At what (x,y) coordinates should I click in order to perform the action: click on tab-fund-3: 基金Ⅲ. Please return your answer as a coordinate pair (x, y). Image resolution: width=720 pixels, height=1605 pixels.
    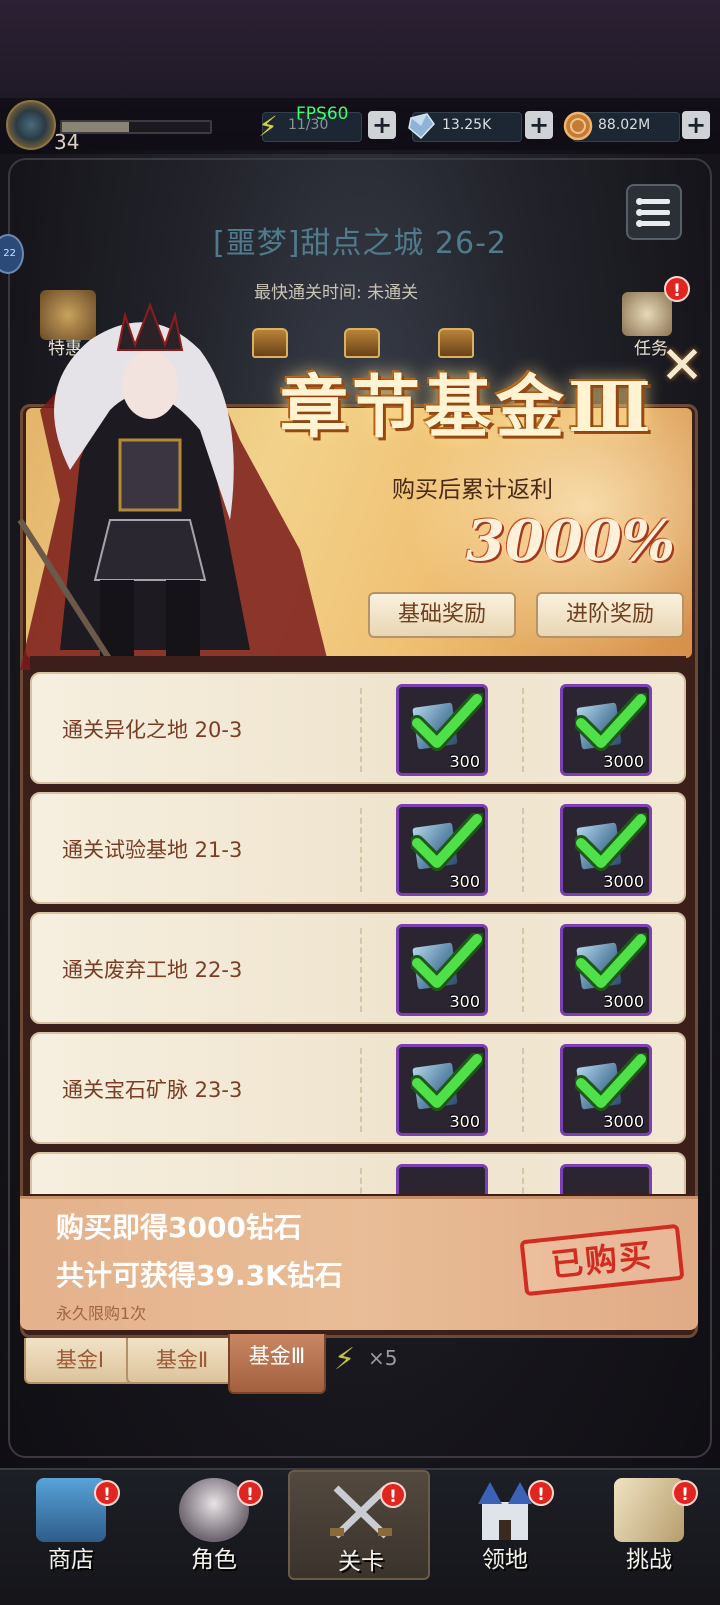
    Looking at the image, I should click on (277, 1364).